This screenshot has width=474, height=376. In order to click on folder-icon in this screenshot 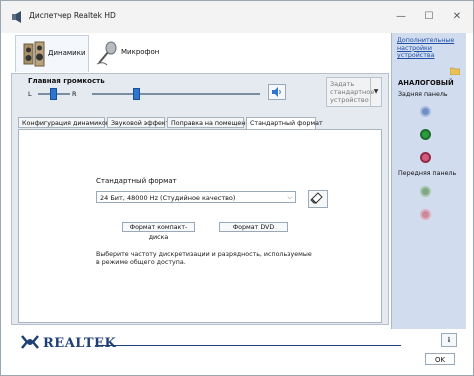, I will do `click(455, 71)`.